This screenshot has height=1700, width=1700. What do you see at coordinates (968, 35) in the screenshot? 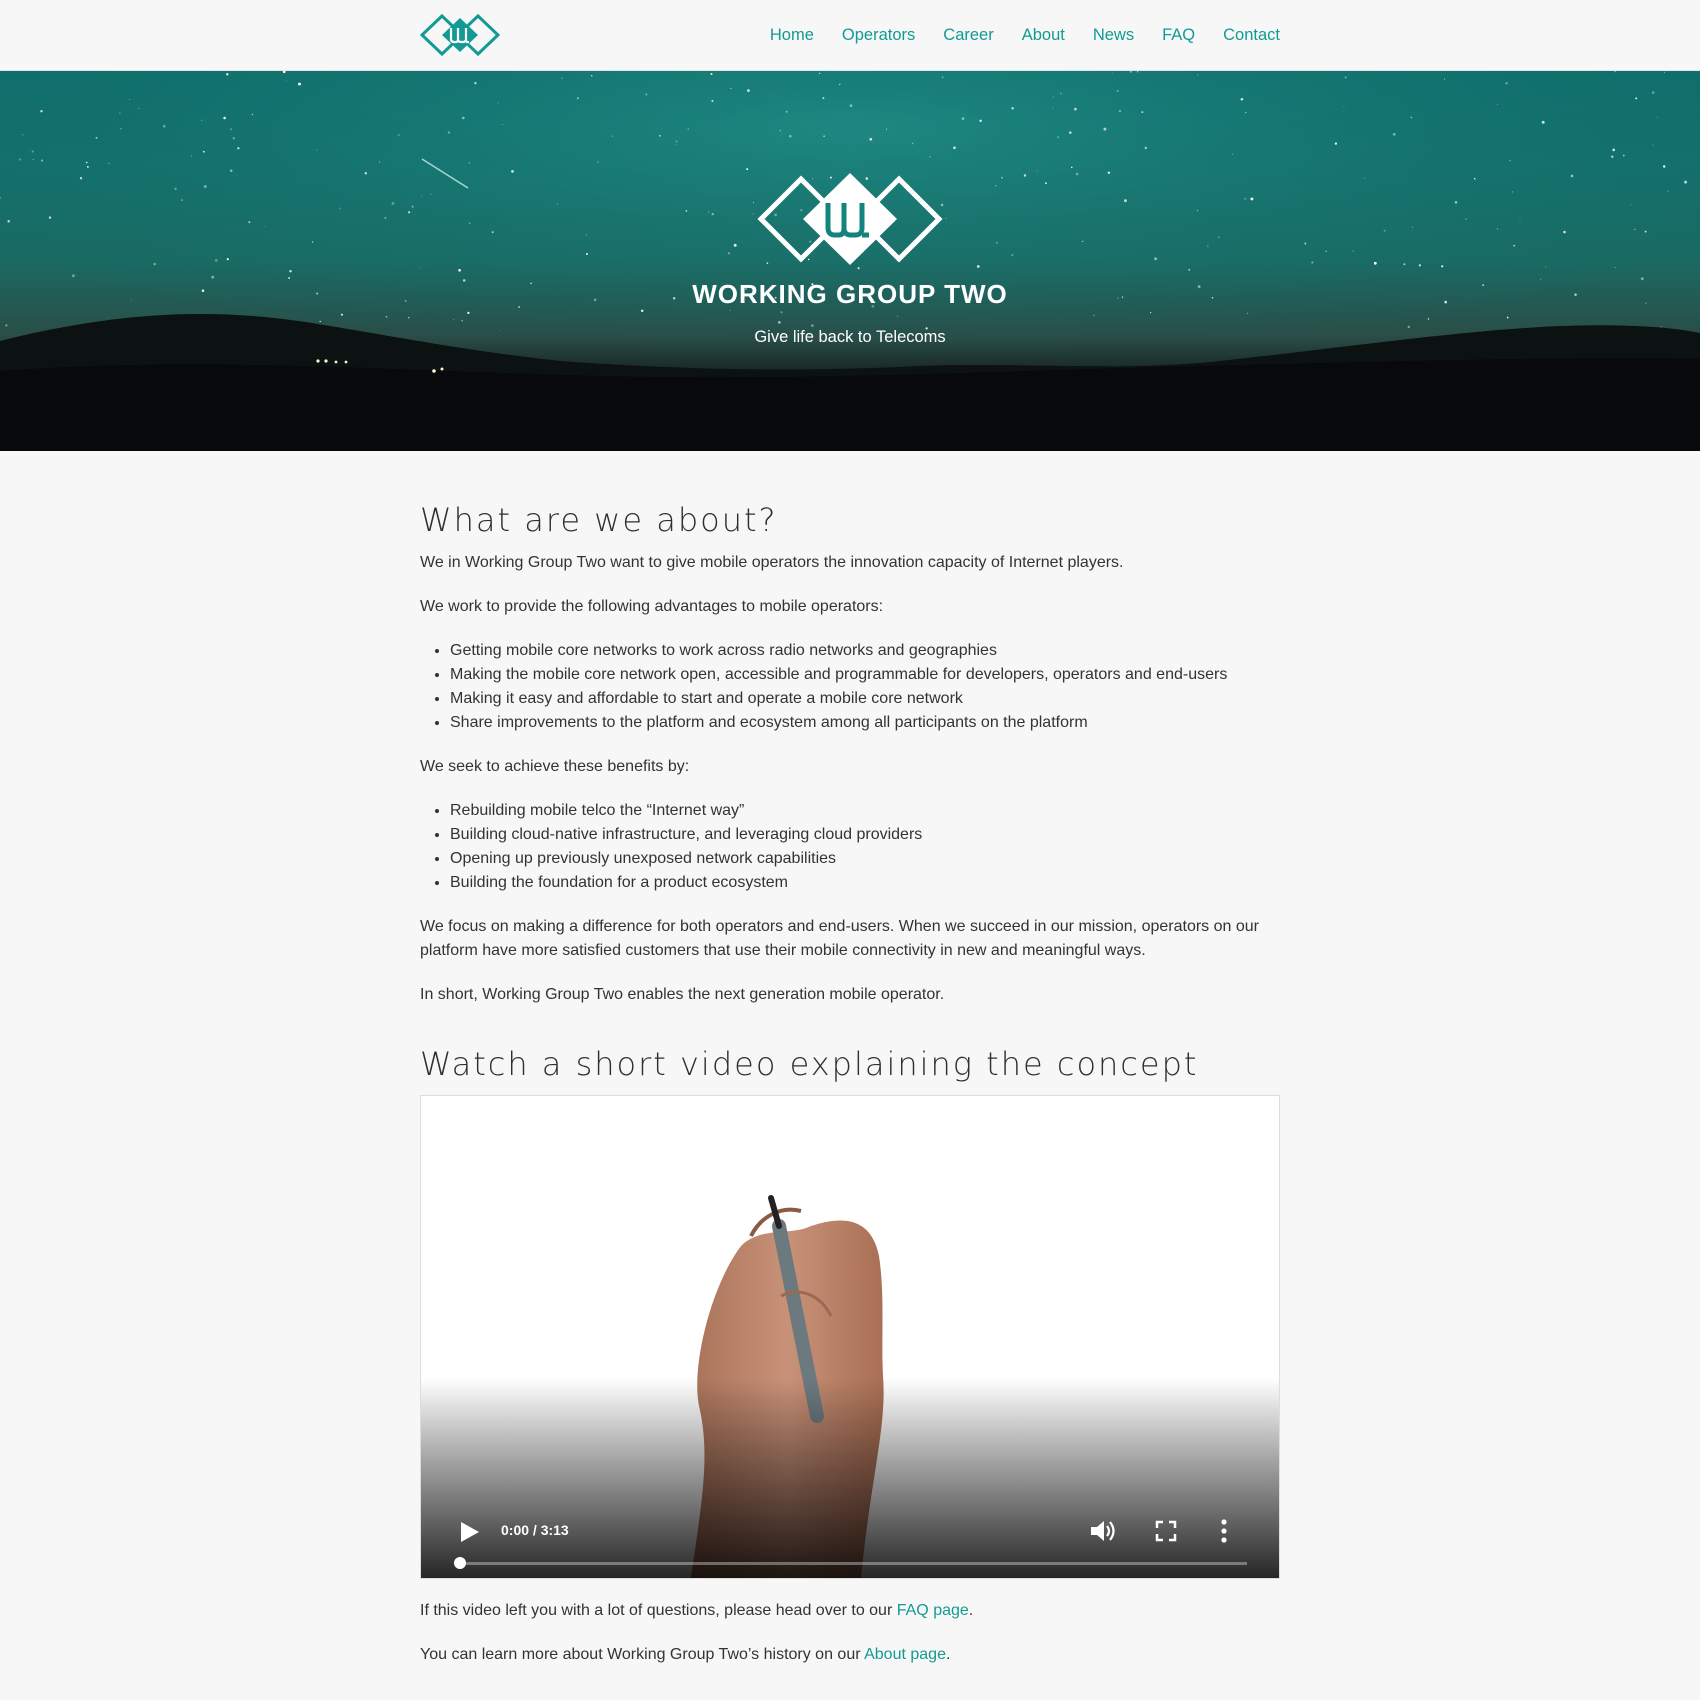
I see `nav-career-link: Career` at bounding box center [968, 35].